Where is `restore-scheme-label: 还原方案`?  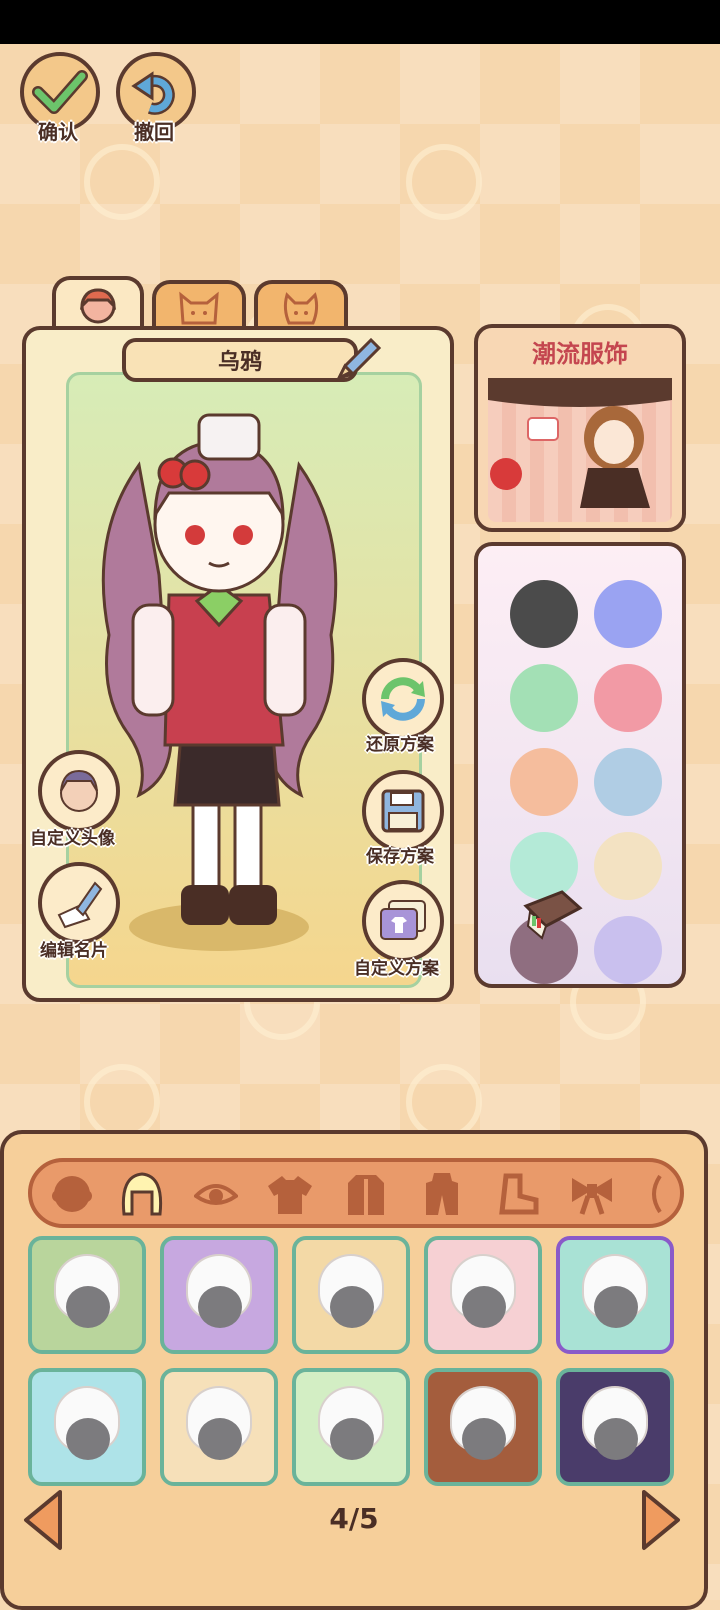 restore-scheme-label: 还原方案 is located at coordinates (400, 745).